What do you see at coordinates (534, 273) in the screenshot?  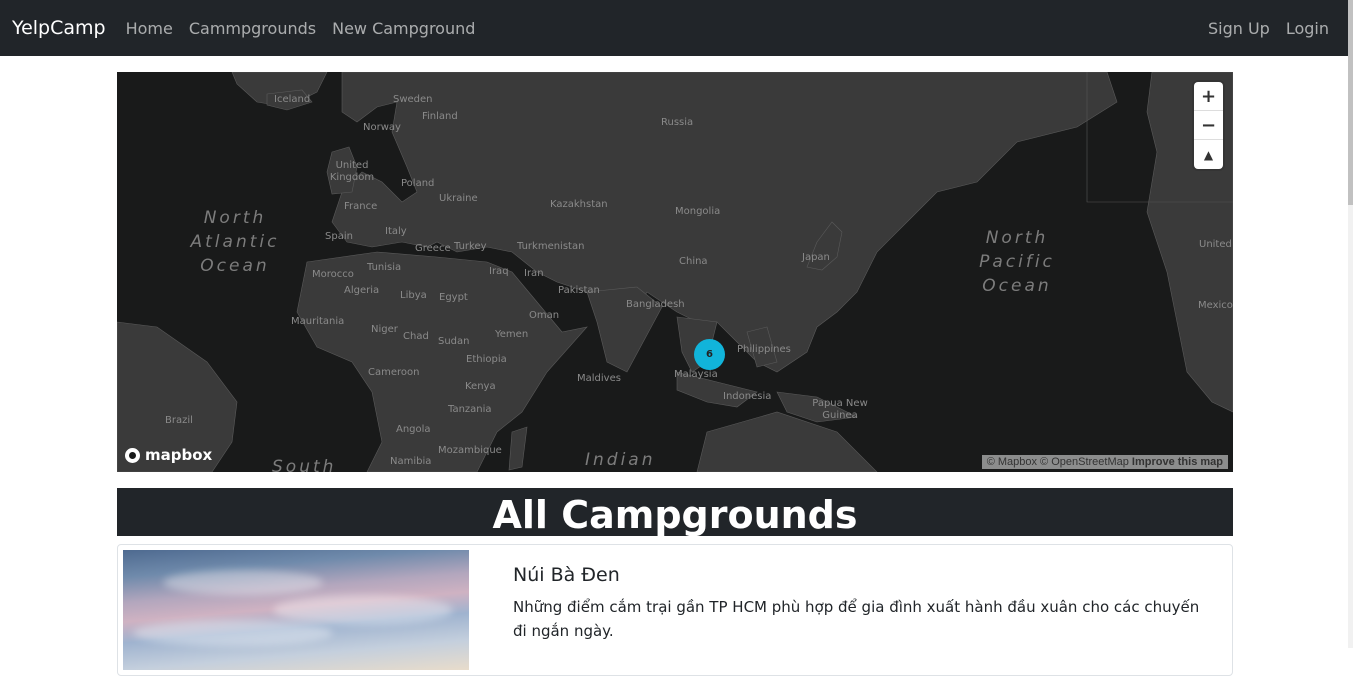 I see `map-label-iran: Iran` at bounding box center [534, 273].